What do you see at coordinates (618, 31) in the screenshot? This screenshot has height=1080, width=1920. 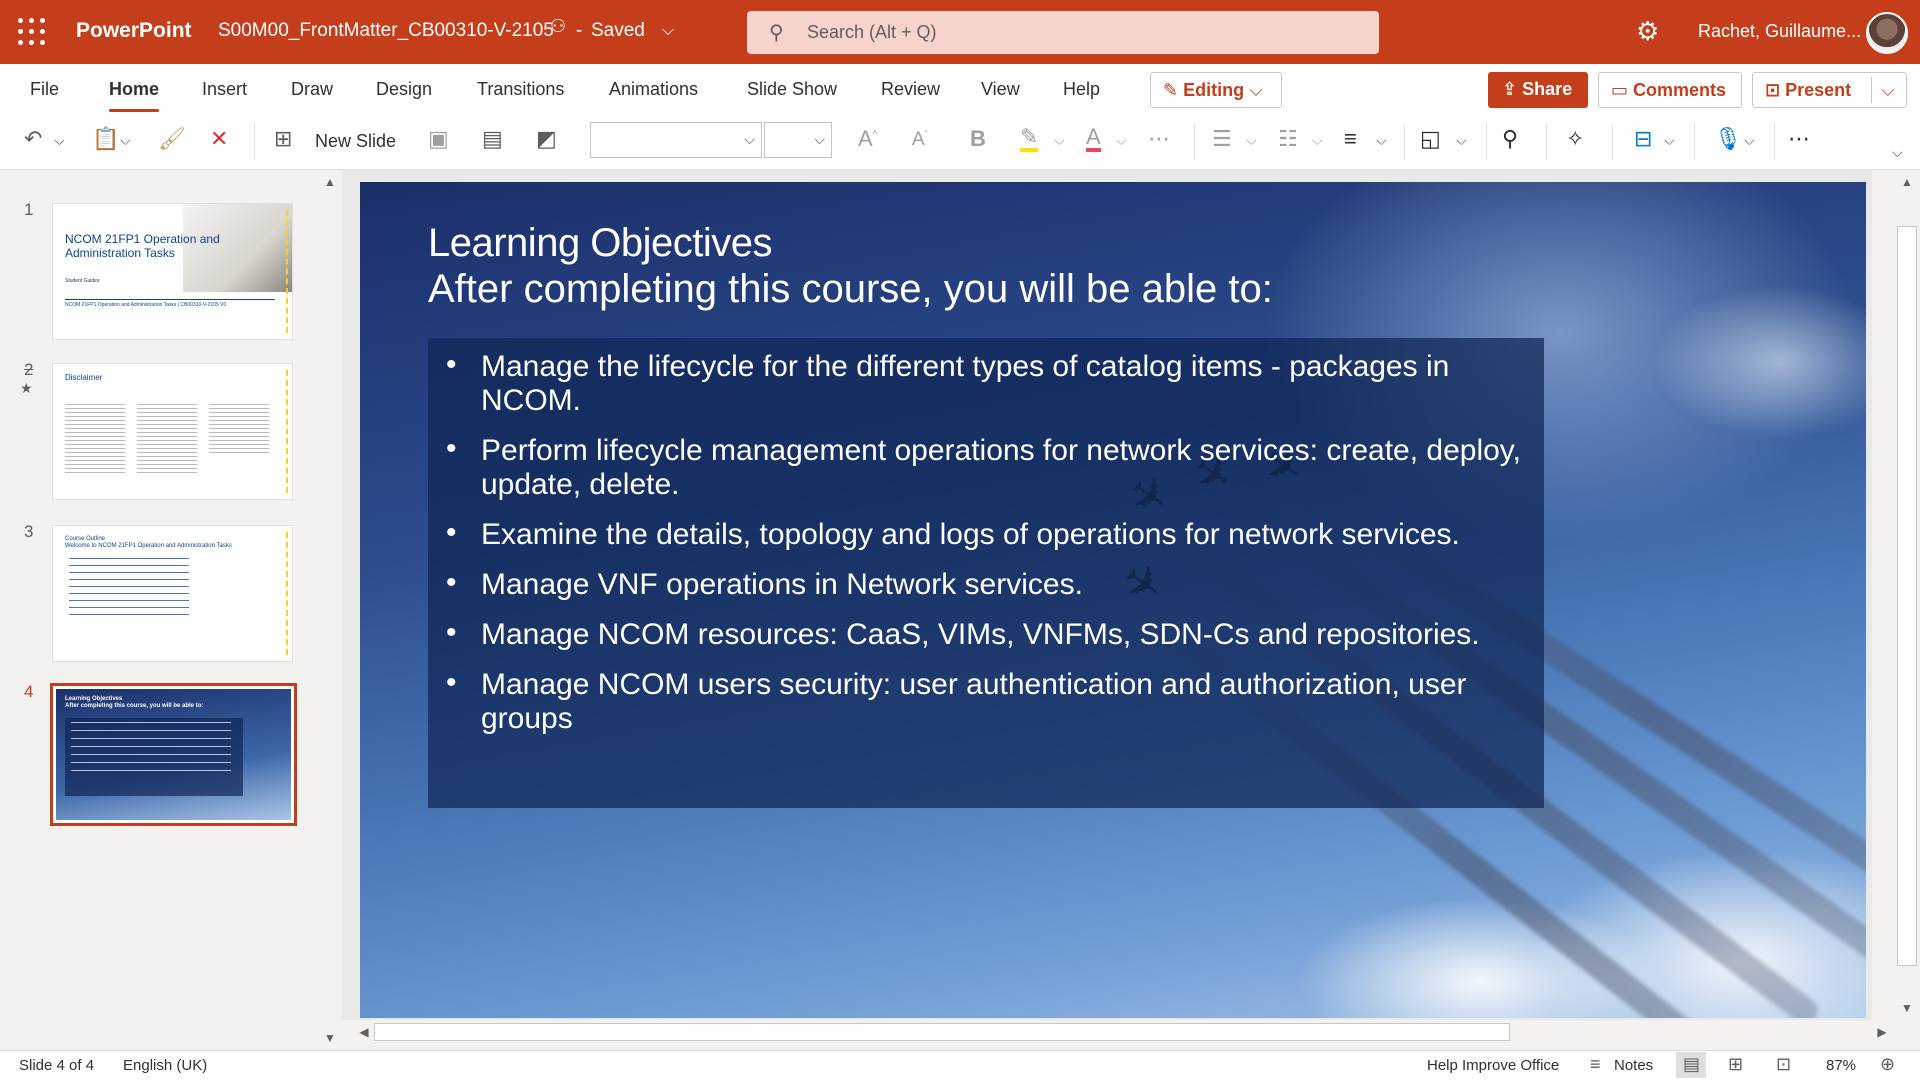 I see `save-status: Saved` at bounding box center [618, 31].